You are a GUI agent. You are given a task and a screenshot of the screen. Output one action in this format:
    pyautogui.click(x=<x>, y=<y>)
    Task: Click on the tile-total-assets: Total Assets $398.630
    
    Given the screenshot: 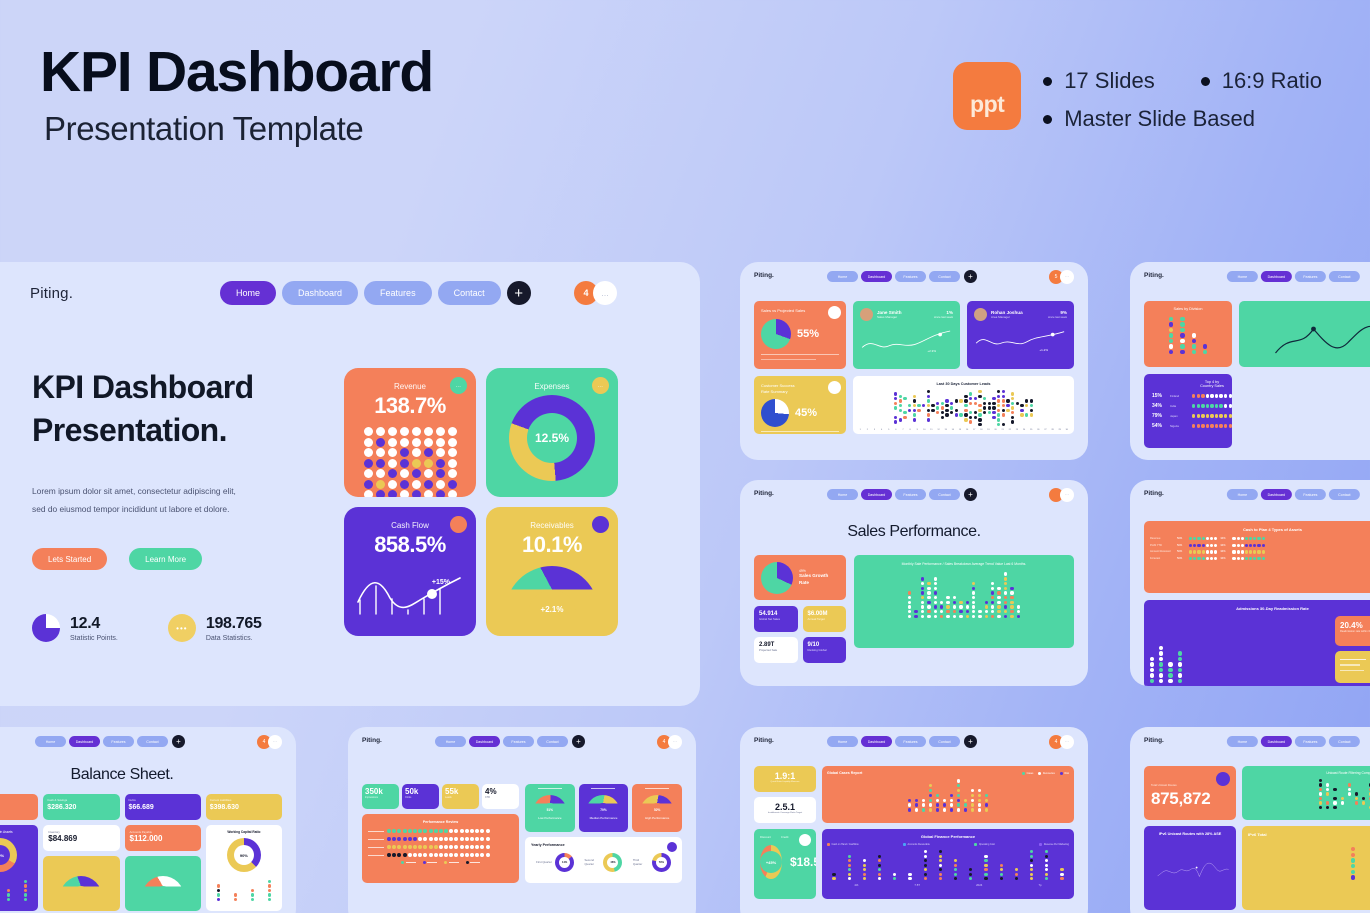 What is the action you would take?
    pyautogui.click(x=19, y=807)
    